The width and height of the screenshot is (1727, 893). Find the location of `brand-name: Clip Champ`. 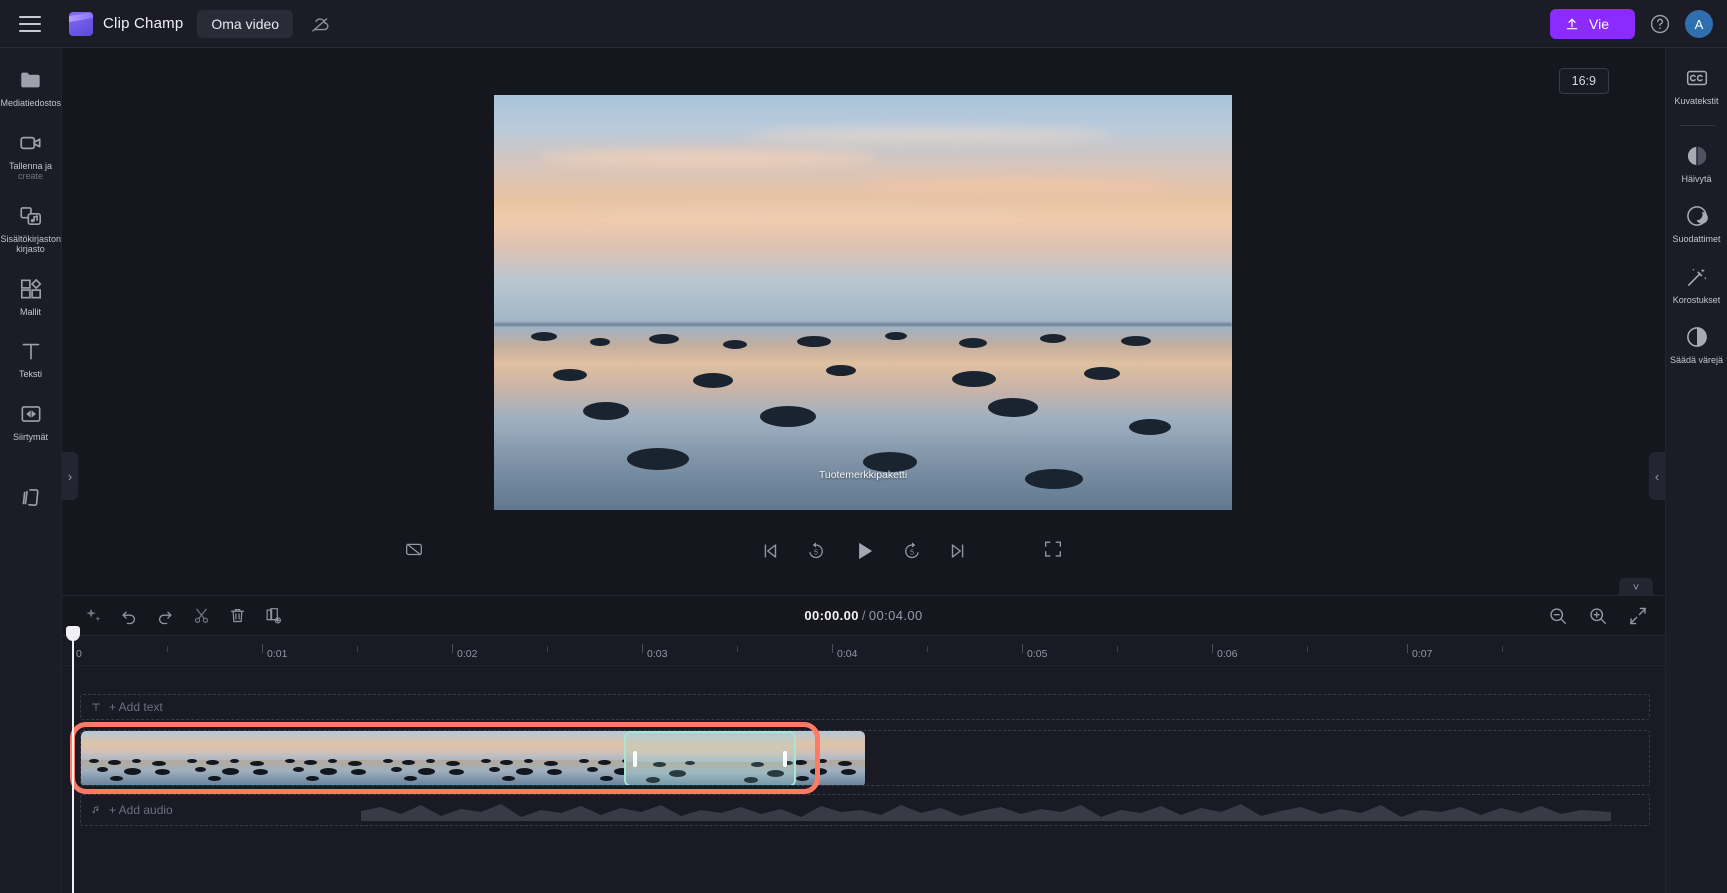

brand-name: Clip Champ is located at coordinates (143, 23).